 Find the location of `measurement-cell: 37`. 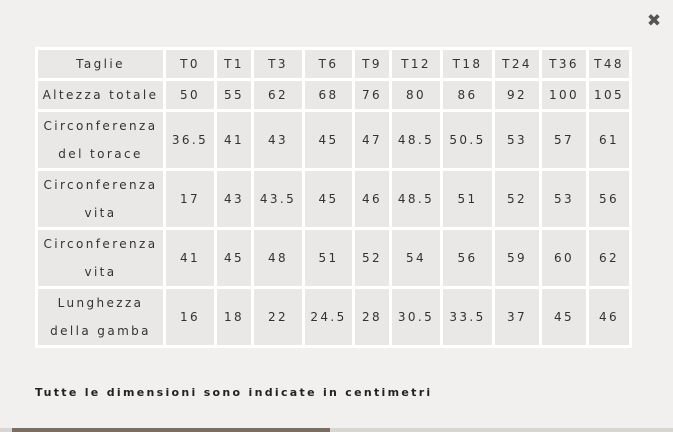

measurement-cell: 37 is located at coordinates (517, 317).